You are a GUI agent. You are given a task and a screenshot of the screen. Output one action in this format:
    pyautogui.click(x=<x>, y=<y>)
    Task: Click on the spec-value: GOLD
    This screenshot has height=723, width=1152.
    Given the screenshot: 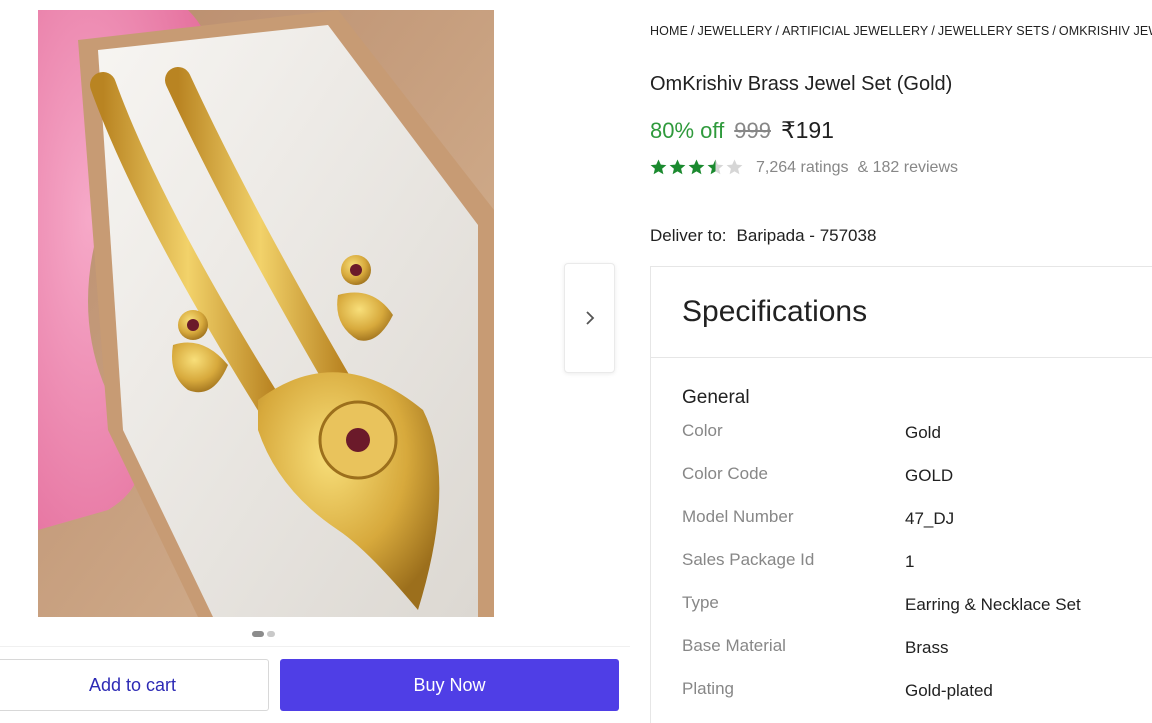 What is the action you would take?
    pyautogui.click(x=929, y=475)
    